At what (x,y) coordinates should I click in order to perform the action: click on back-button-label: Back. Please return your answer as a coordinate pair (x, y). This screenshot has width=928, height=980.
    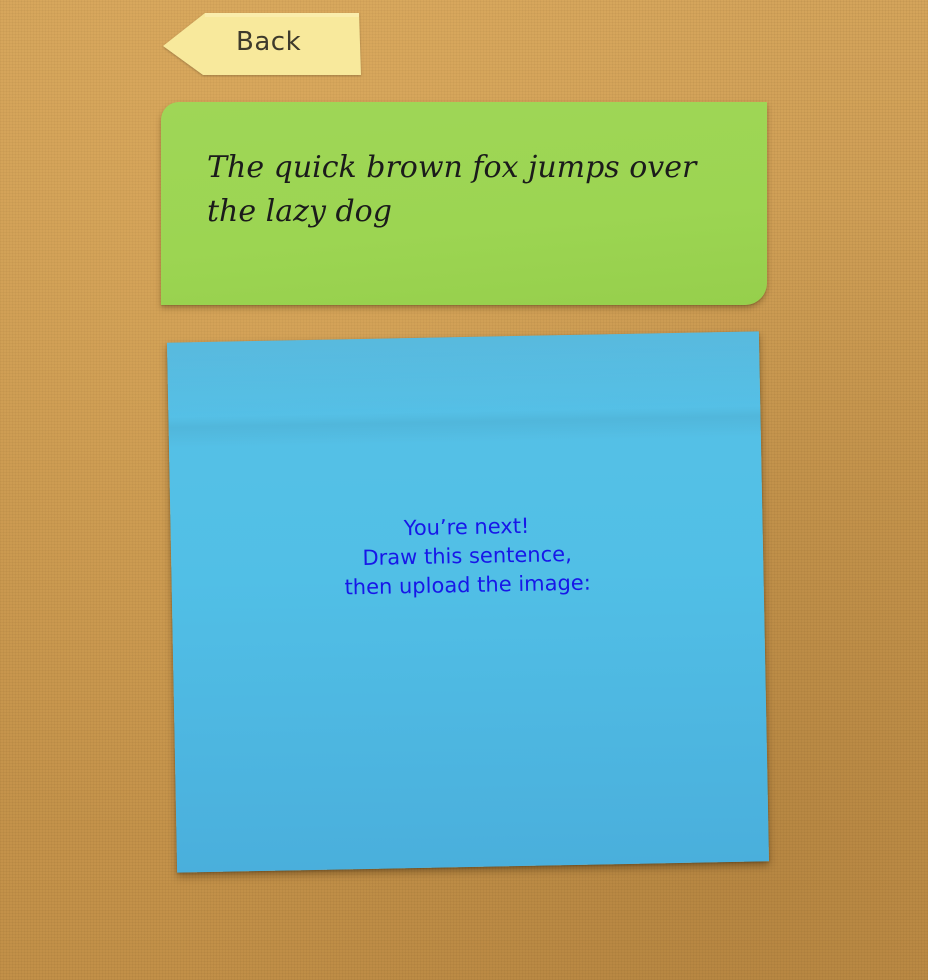
    Looking at the image, I should click on (269, 42).